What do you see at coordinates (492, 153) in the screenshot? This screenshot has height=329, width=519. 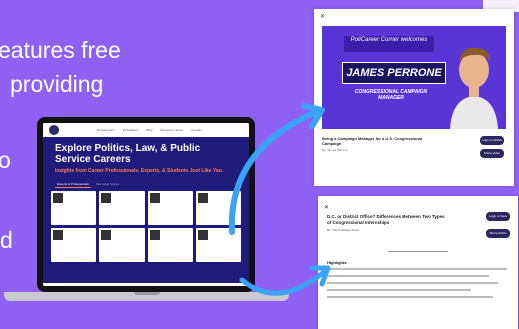 I see `share-video-button: Share Video` at bounding box center [492, 153].